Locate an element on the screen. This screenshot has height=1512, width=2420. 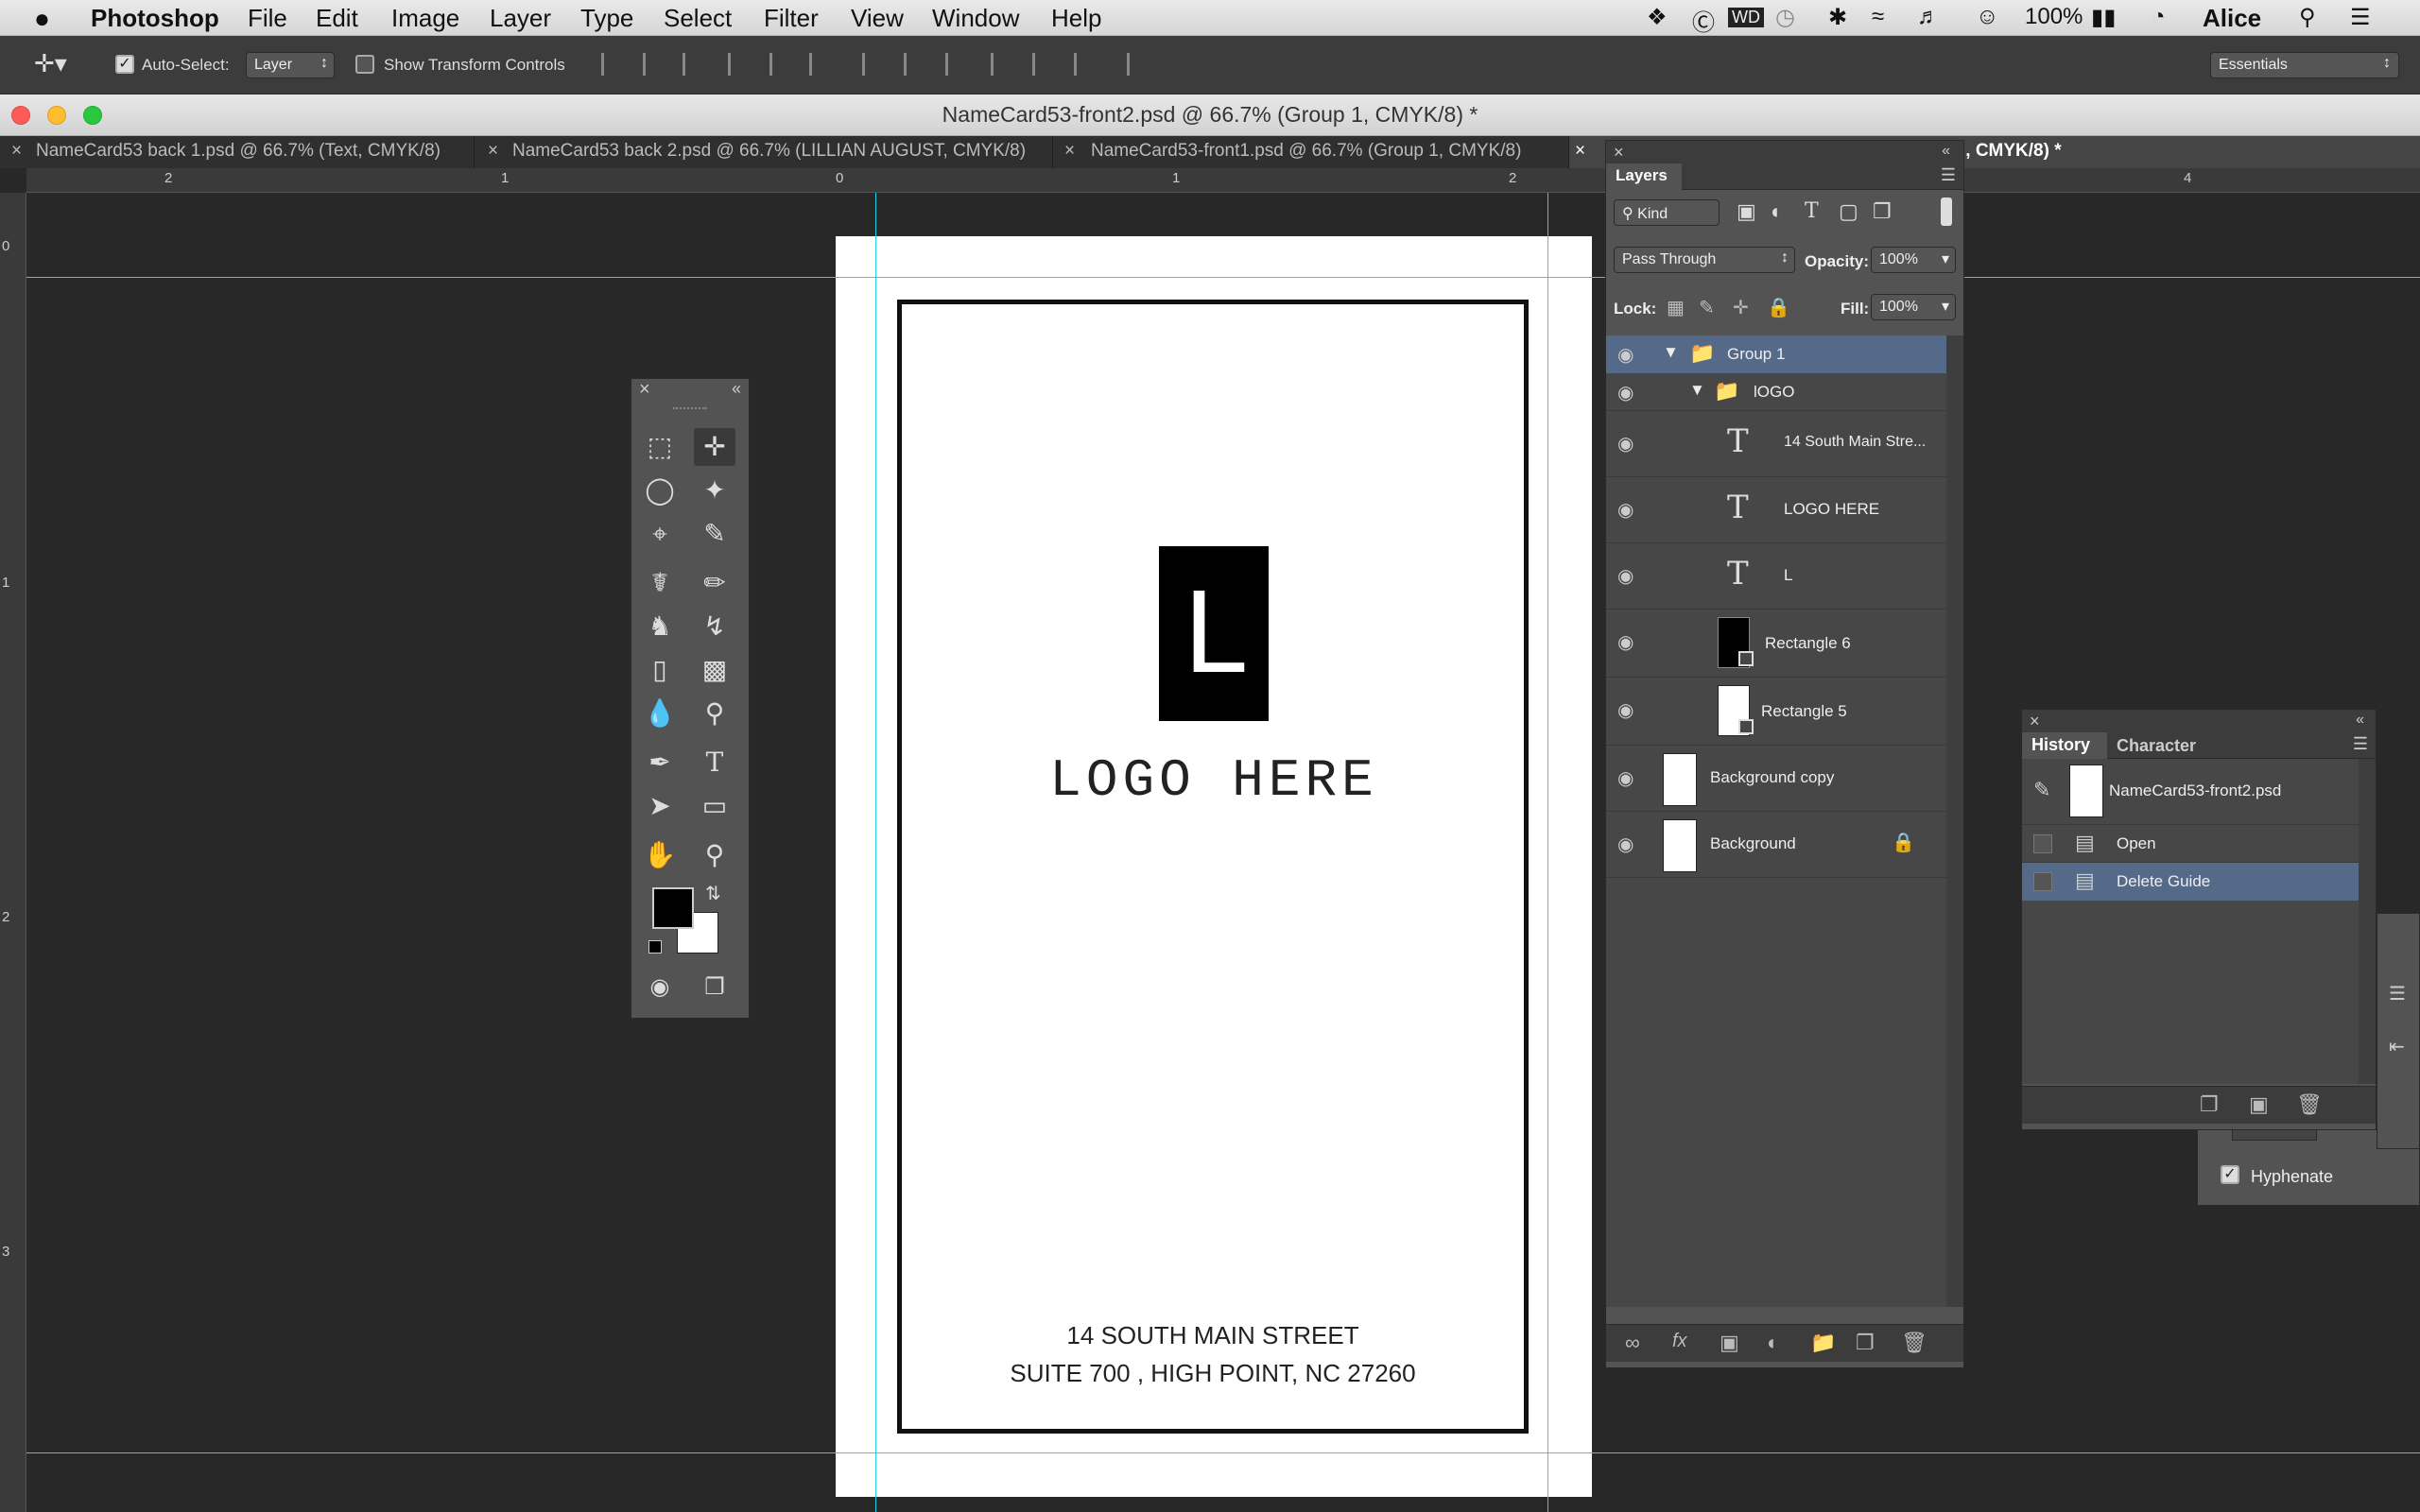
layer-row-logo-here-text: ◉ T LOGO HERE is located at coordinates (1776, 510).